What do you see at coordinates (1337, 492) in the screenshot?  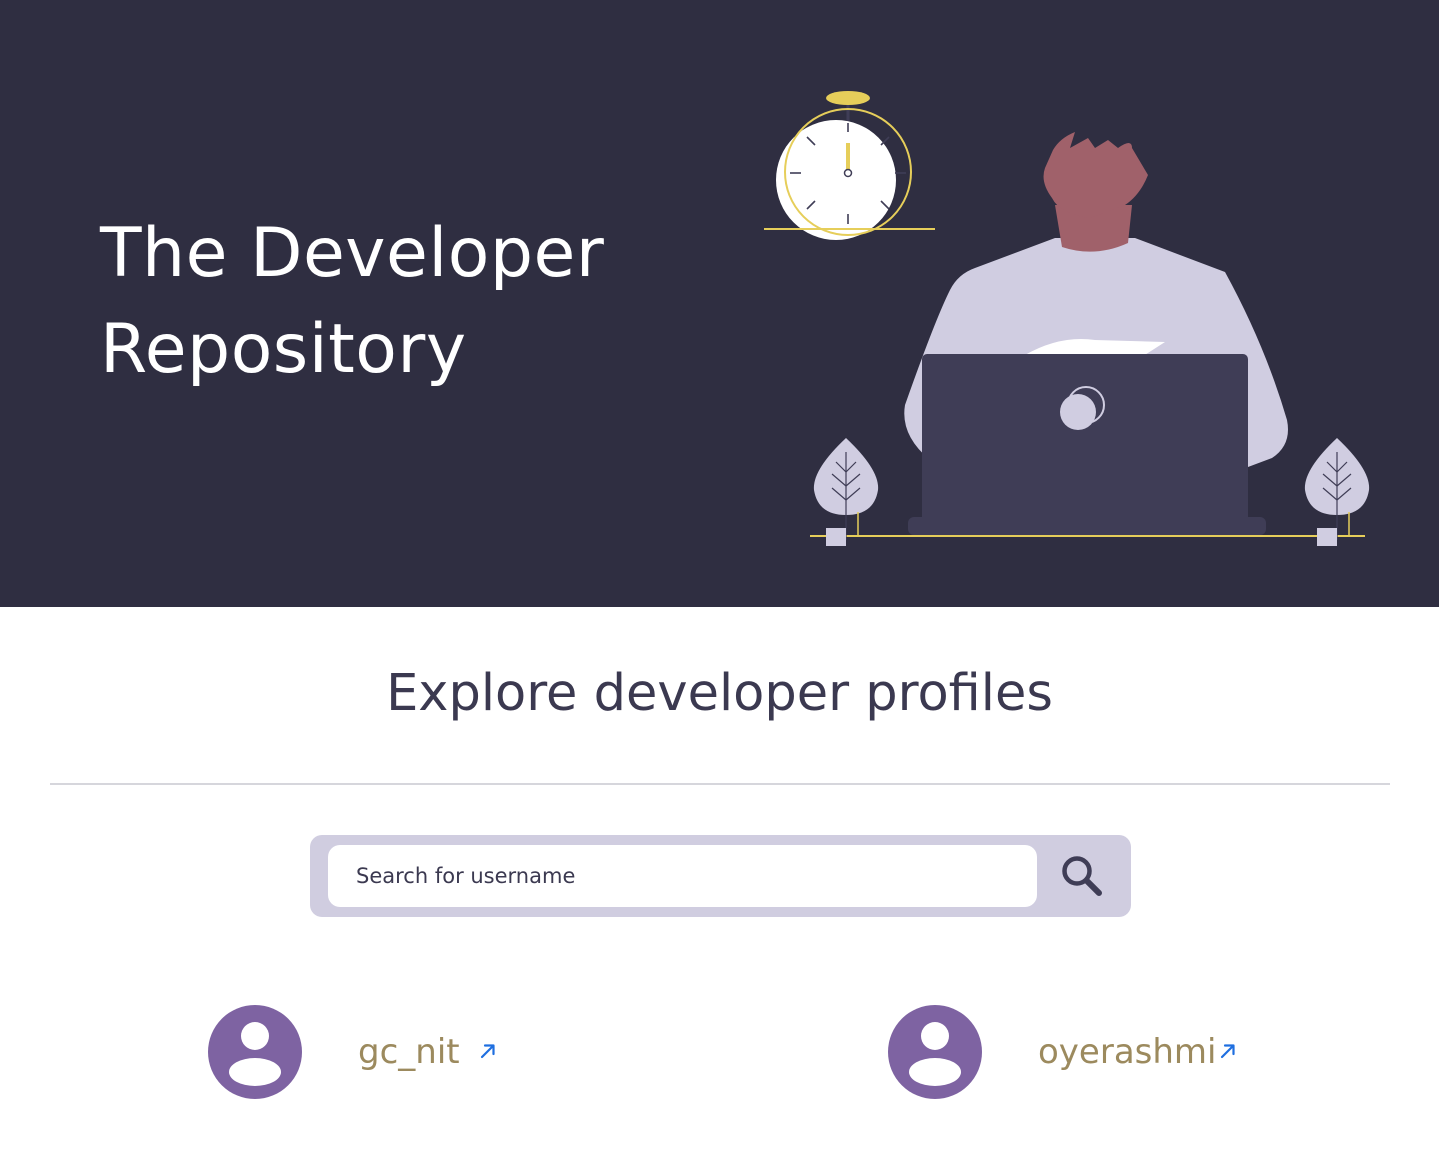 I see `plant-right-icon` at bounding box center [1337, 492].